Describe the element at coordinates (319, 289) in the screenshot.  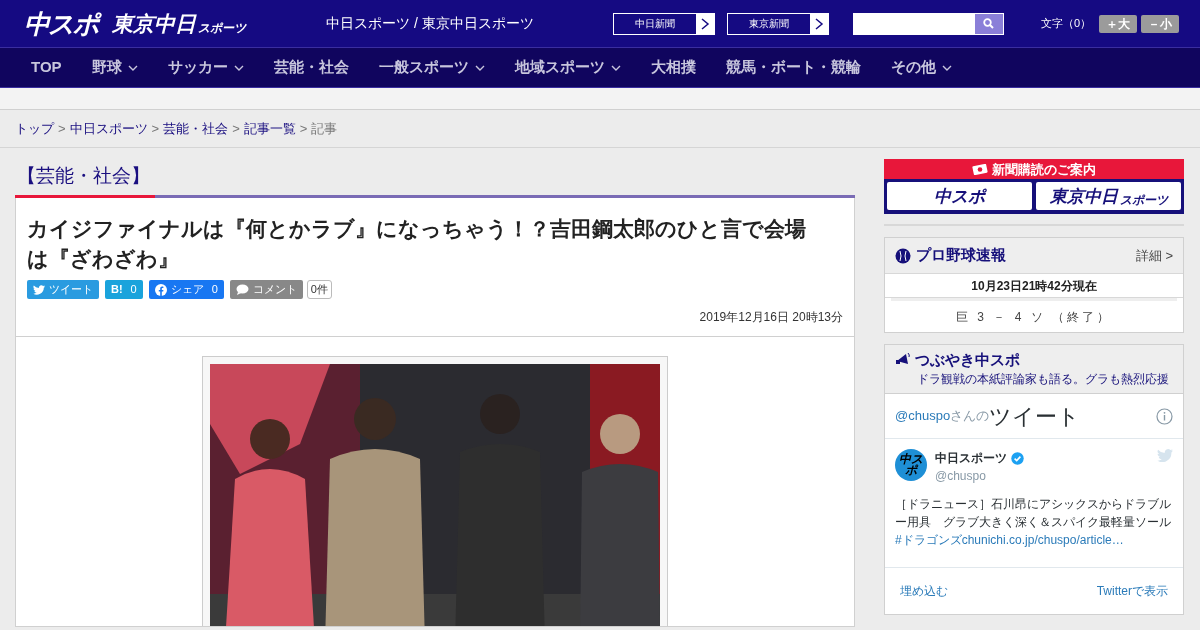
I see `comment-count: 0件` at that location.